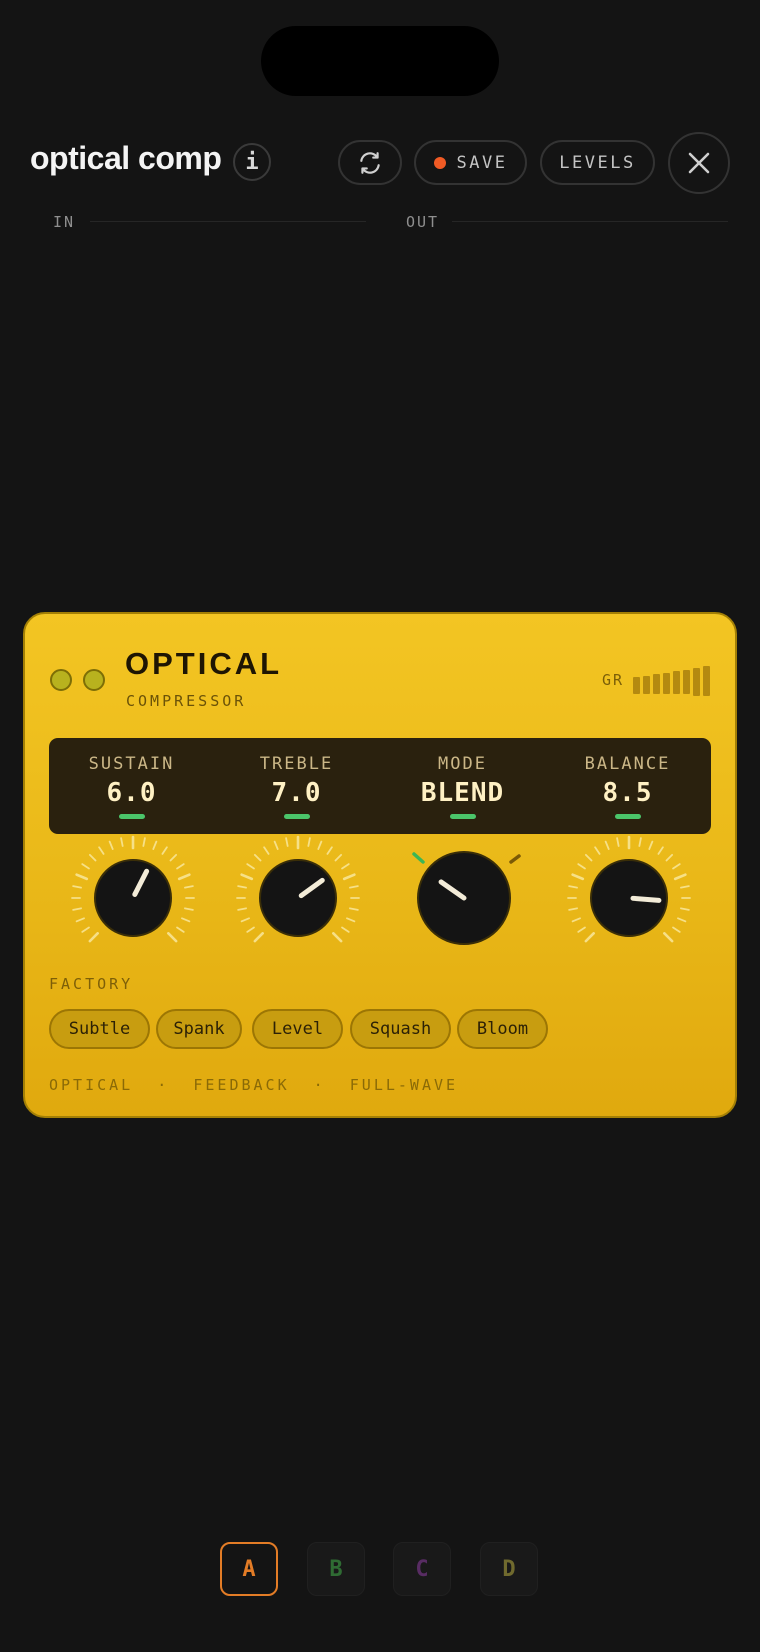 Image resolution: width=760 pixels, height=1652 pixels. Describe the element at coordinates (613, 680) in the screenshot. I see `gain-reduction-label: GR` at that location.